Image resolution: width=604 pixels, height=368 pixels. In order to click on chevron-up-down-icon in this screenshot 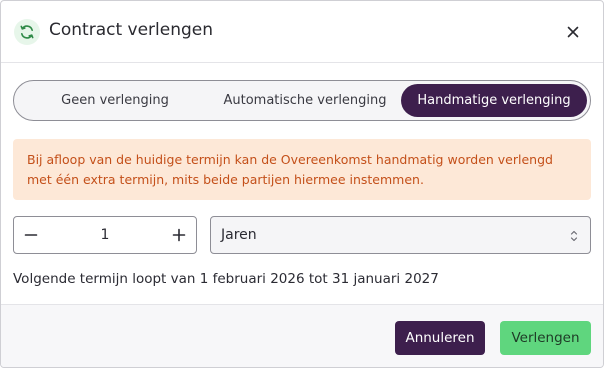, I will do `click(574, 236)`.